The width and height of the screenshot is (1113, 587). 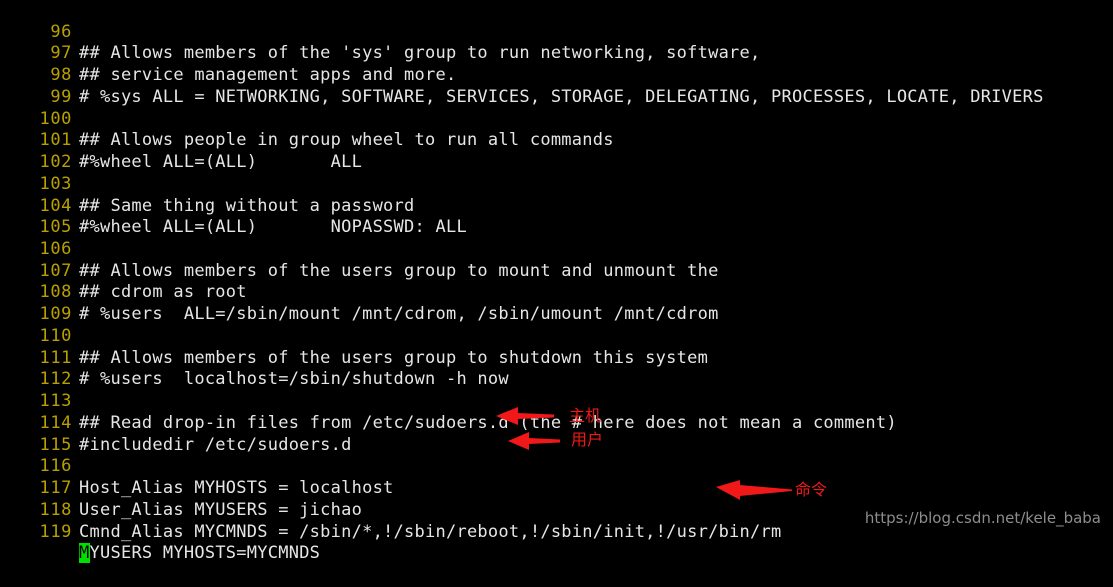 I want to click on code-line: 115, so click(x=556, y=434).